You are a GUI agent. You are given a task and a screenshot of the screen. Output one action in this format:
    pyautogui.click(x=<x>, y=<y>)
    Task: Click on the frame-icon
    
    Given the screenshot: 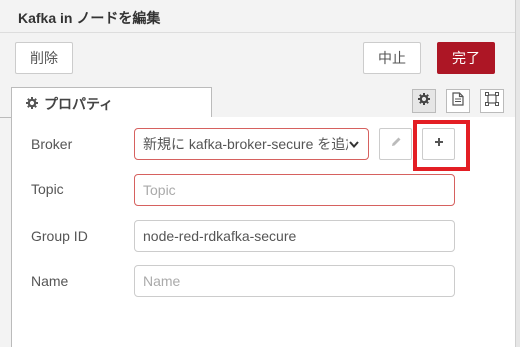 What is the action you would take?
    pyautogui.click(x=492, y=101)
    